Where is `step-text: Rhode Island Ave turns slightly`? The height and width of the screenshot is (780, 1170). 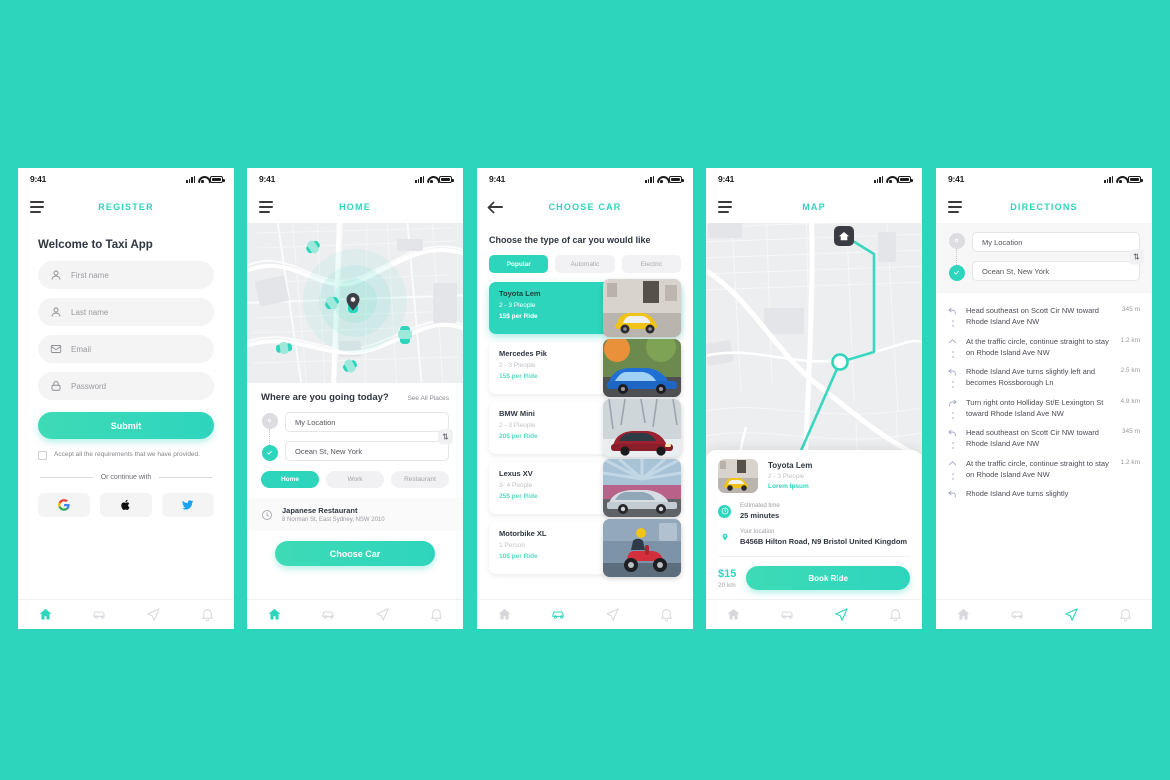 step-text: Rhode Island Ave turns slightly is located at coordinates (1017, 493).